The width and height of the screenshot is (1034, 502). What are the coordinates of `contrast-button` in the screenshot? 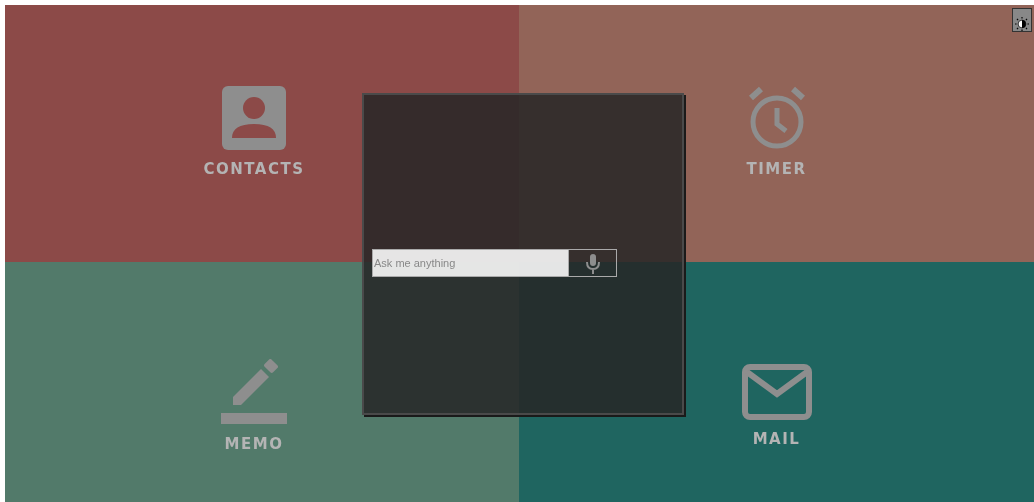 It's located at (1022, 20).